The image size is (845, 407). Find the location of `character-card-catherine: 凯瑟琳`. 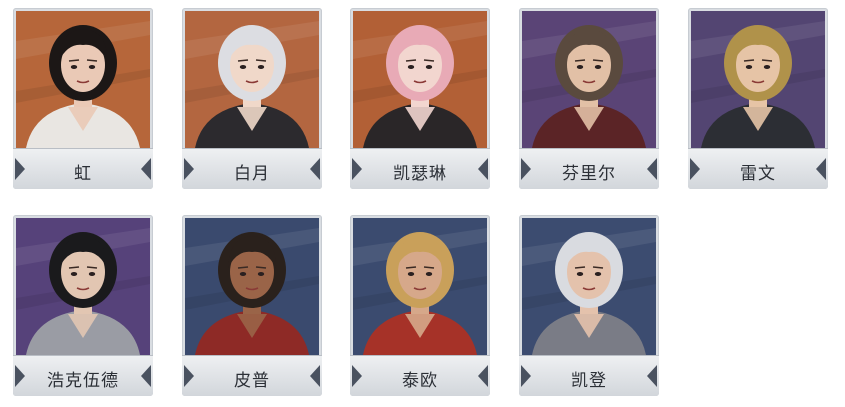

character-card-catherine: 凯瑟琳 is located at coordinates (420, 98).